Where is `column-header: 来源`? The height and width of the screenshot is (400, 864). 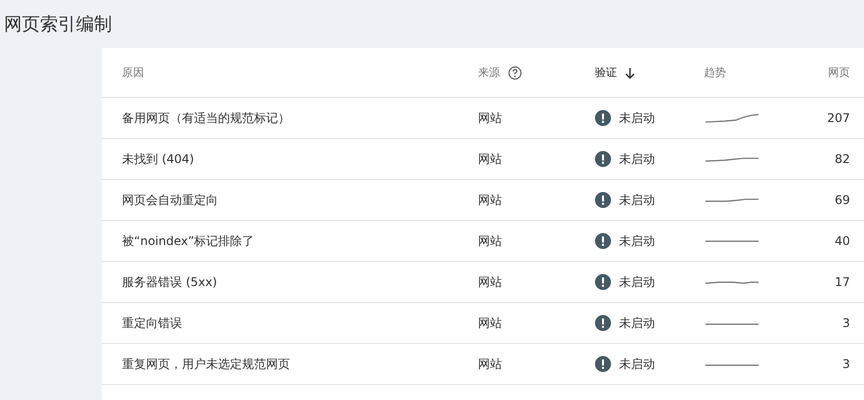
column-header: 来源 is located at coordinates (489, 72).